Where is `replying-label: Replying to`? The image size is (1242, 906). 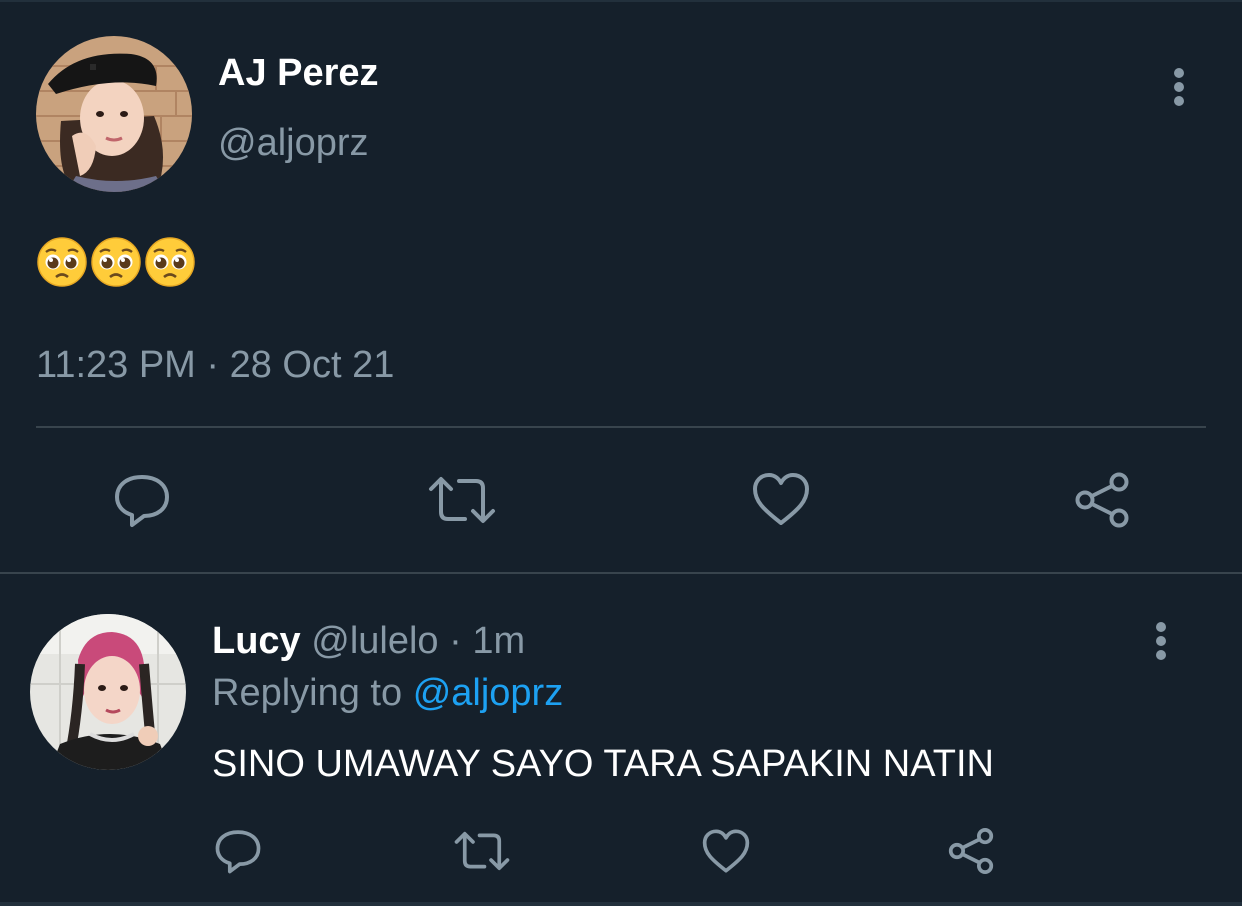
replying-label: Replying to is located at coordinates (307, 693).